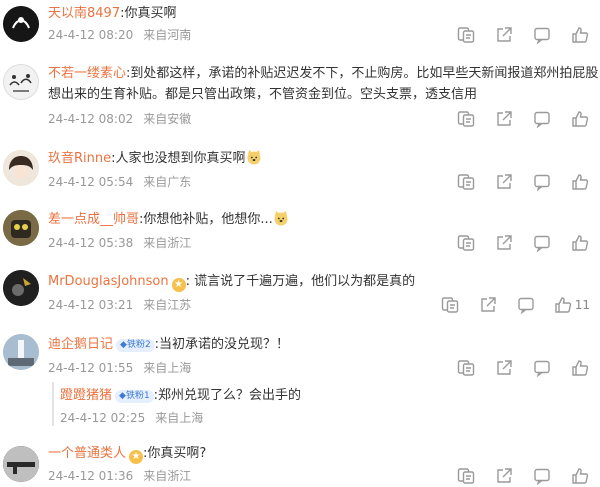 The height and width of the screenshot is (487, 600). I want to click on fan-badge: ◆铁粉2, so click(135, 345).